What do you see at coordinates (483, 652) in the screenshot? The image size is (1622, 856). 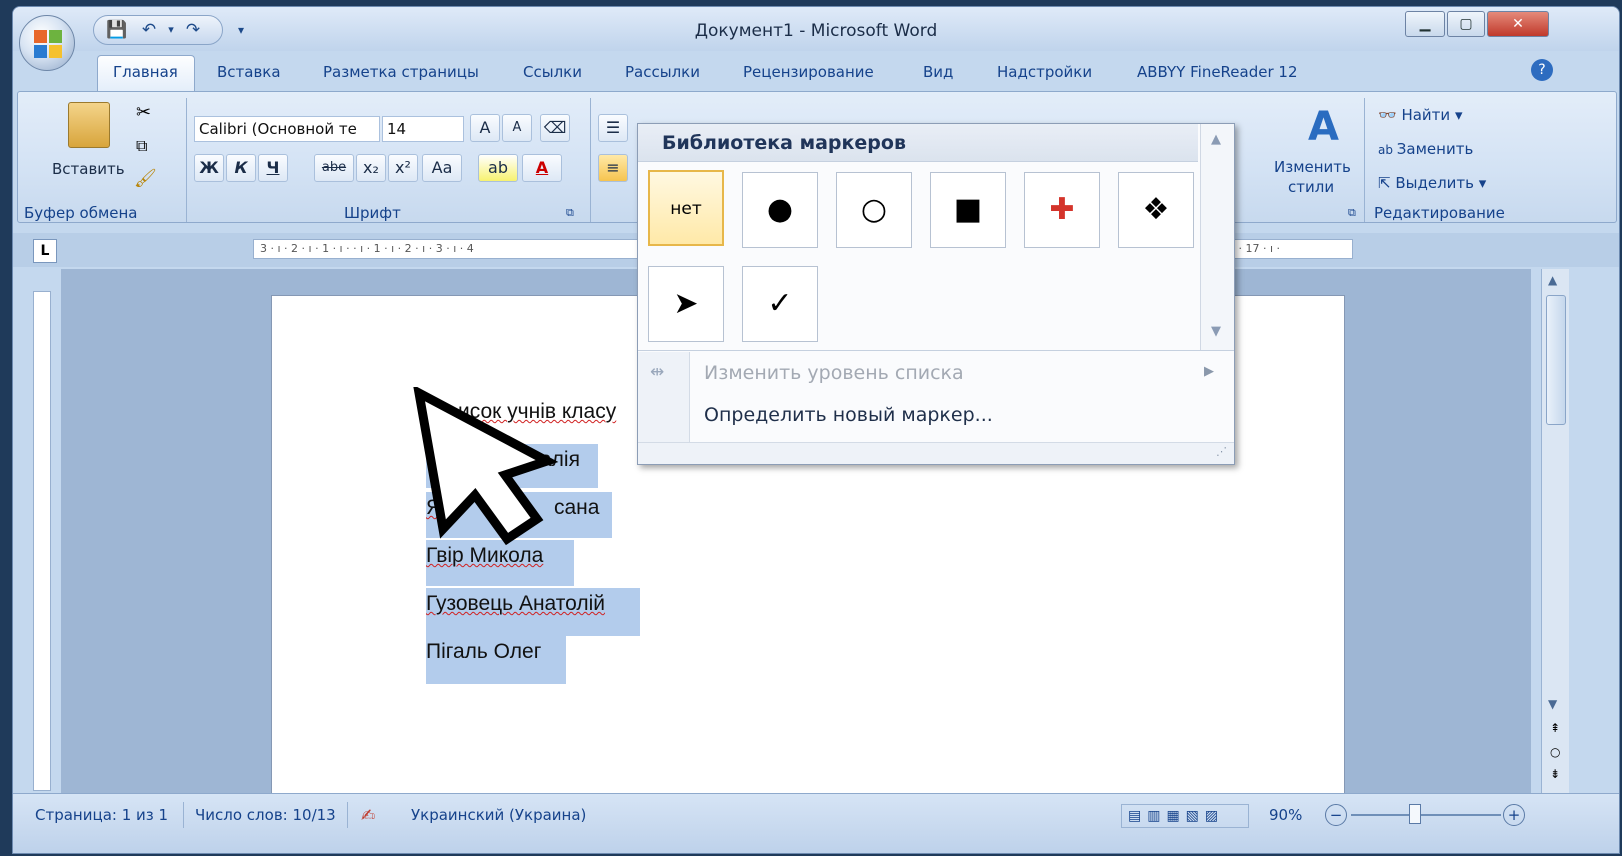 I see `list-item: Пігаль Олег` at bounding box center [483, 652].